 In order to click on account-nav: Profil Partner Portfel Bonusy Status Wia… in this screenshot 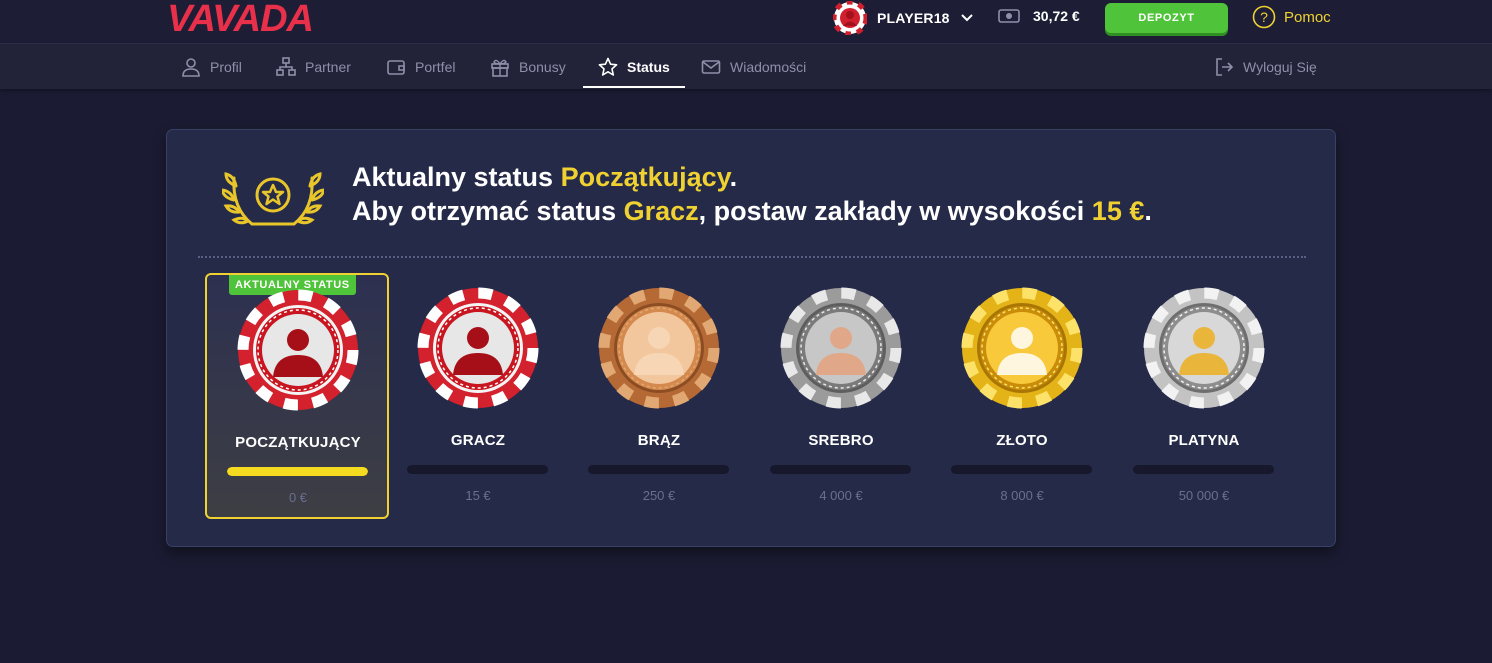, I will do `click(746, 66)`.